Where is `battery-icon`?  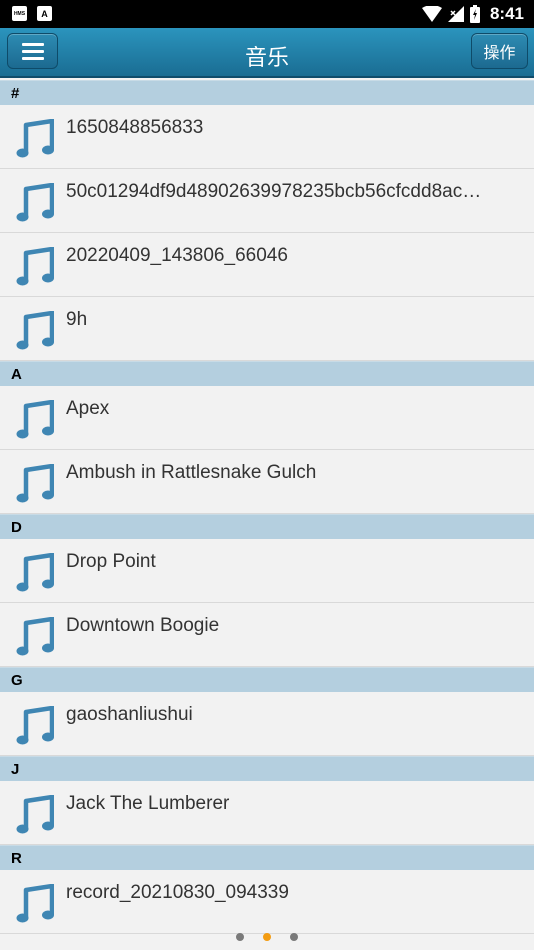
battery-icon is located at coordinates (474, 14).